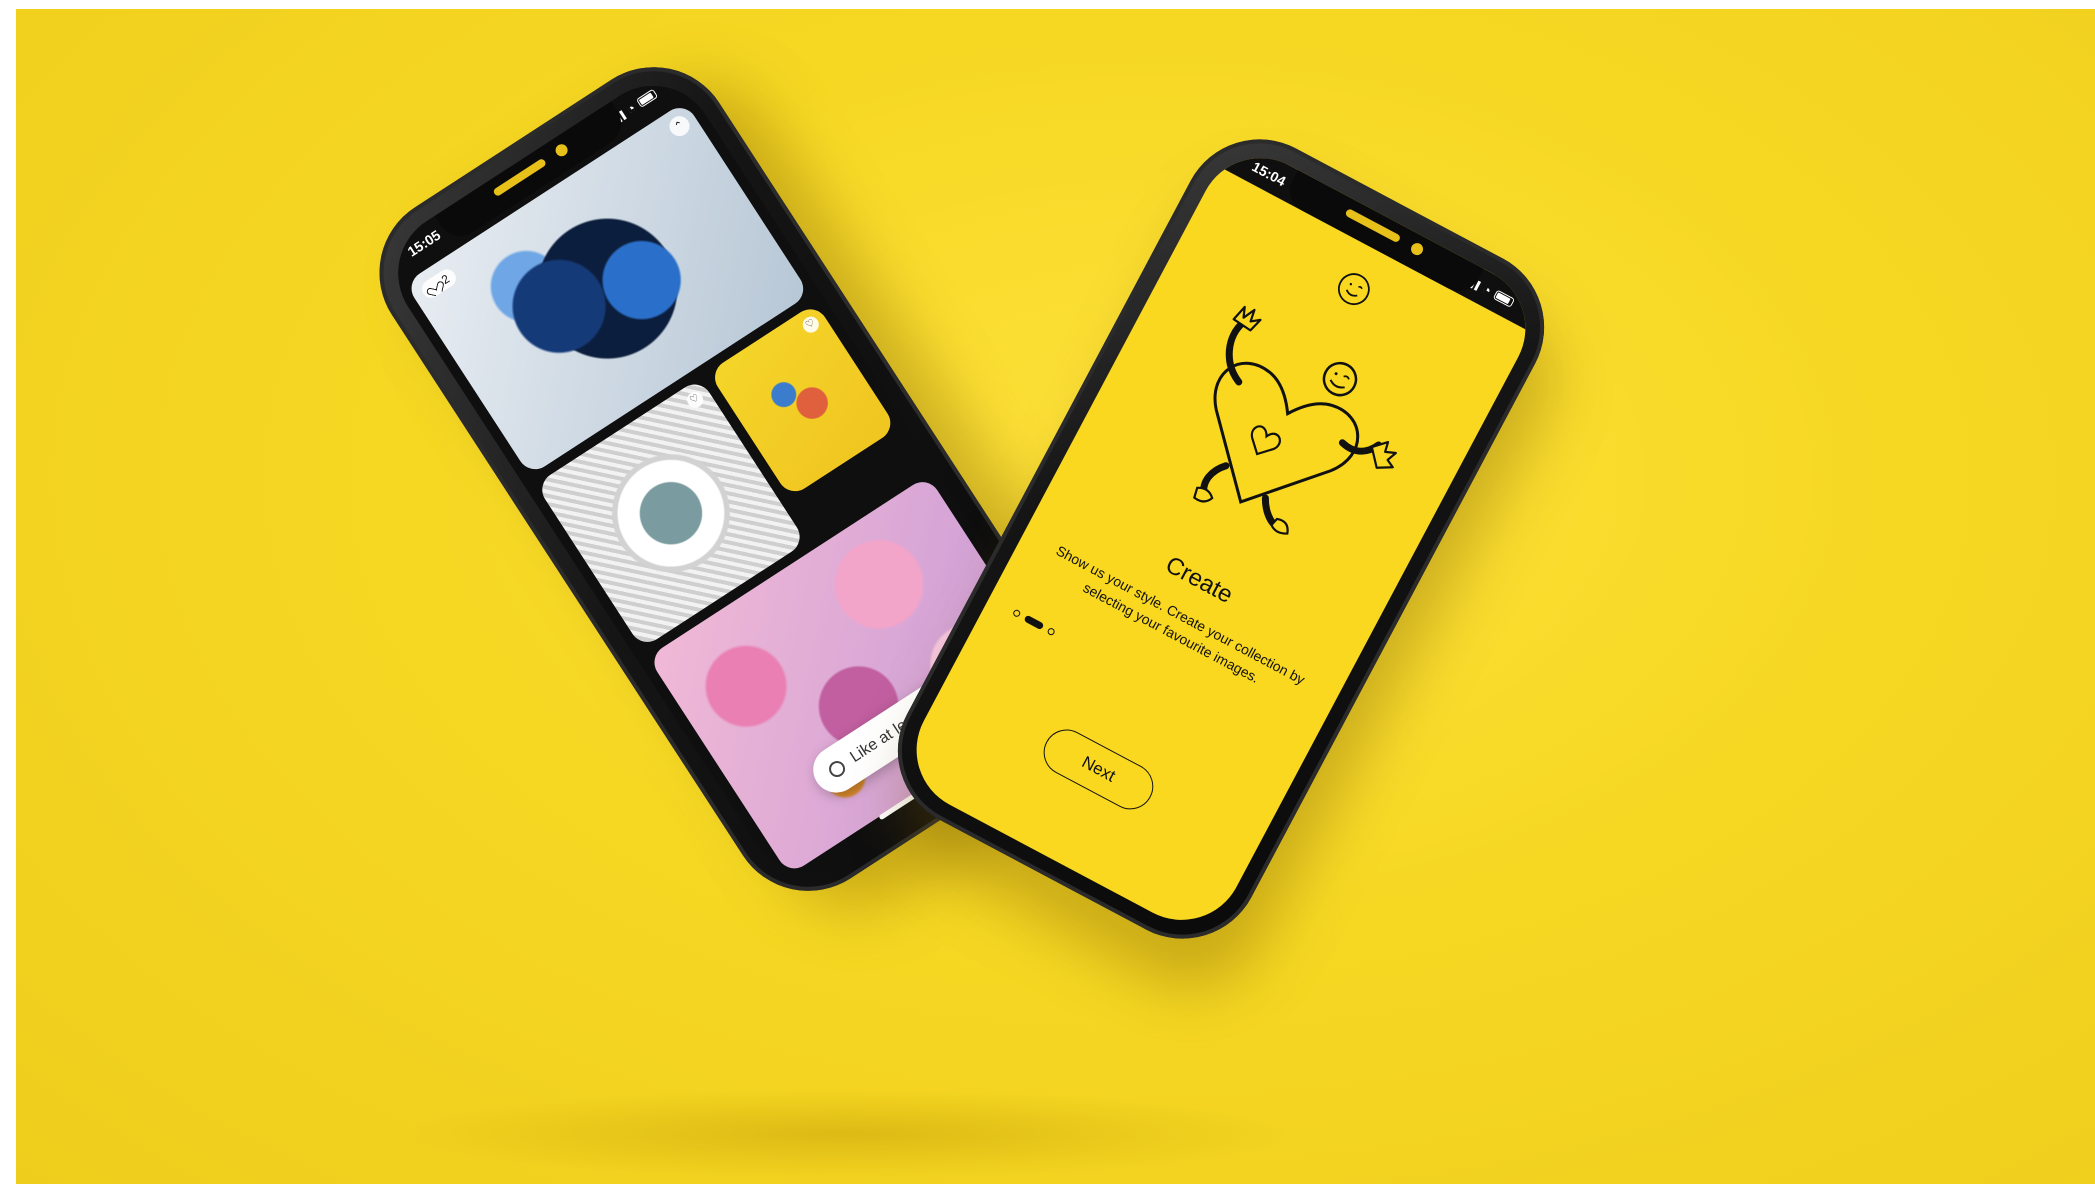 Image resolution: width=2095 pixels, height=1188 pixels. What do you see at coordinates (679, 126) in the screenshot?
I see `chevron-up-icon: ⌃` at bounding box center [679, 126].